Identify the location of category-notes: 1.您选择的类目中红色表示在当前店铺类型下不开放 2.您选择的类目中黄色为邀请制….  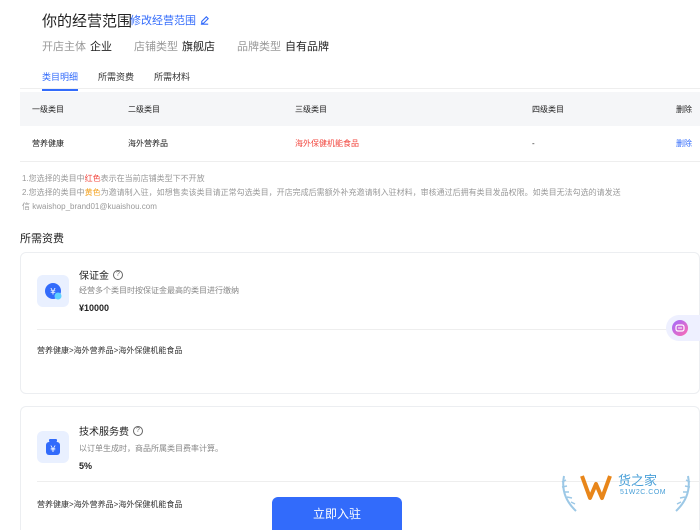
(361, 193).